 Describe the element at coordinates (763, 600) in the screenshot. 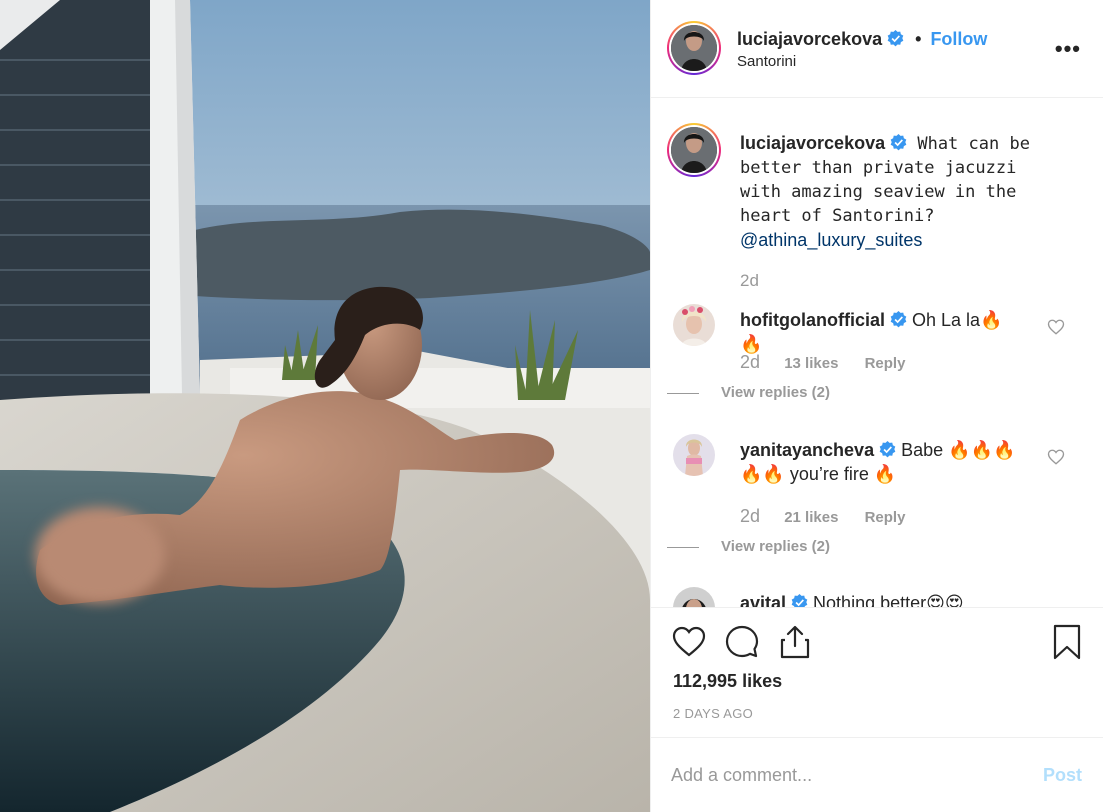

I see `commenter-username: avital` at that location.